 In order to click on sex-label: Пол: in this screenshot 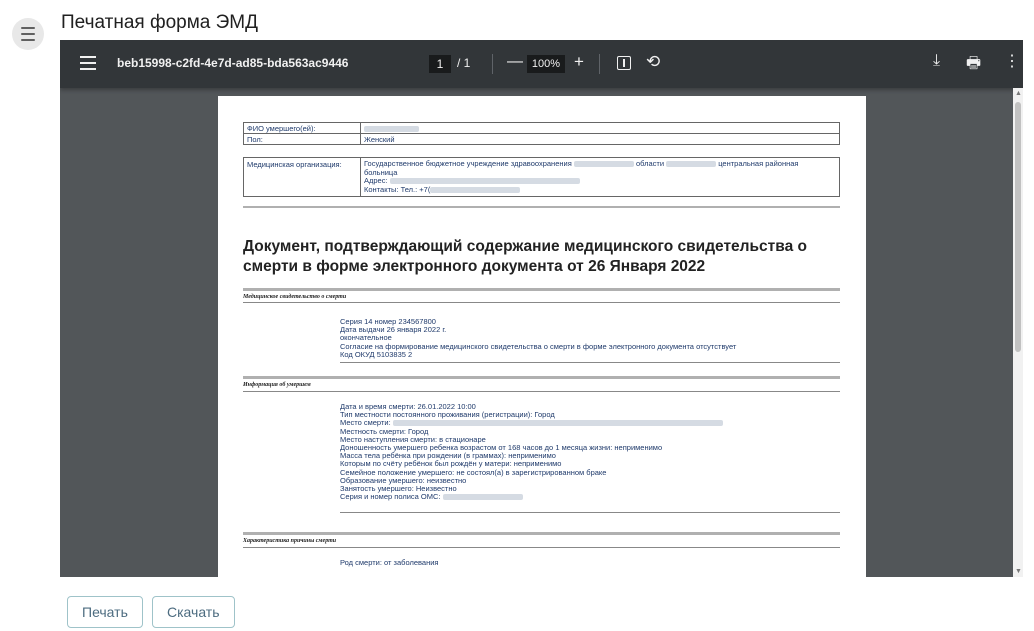, I will do `click(302, 139)`.